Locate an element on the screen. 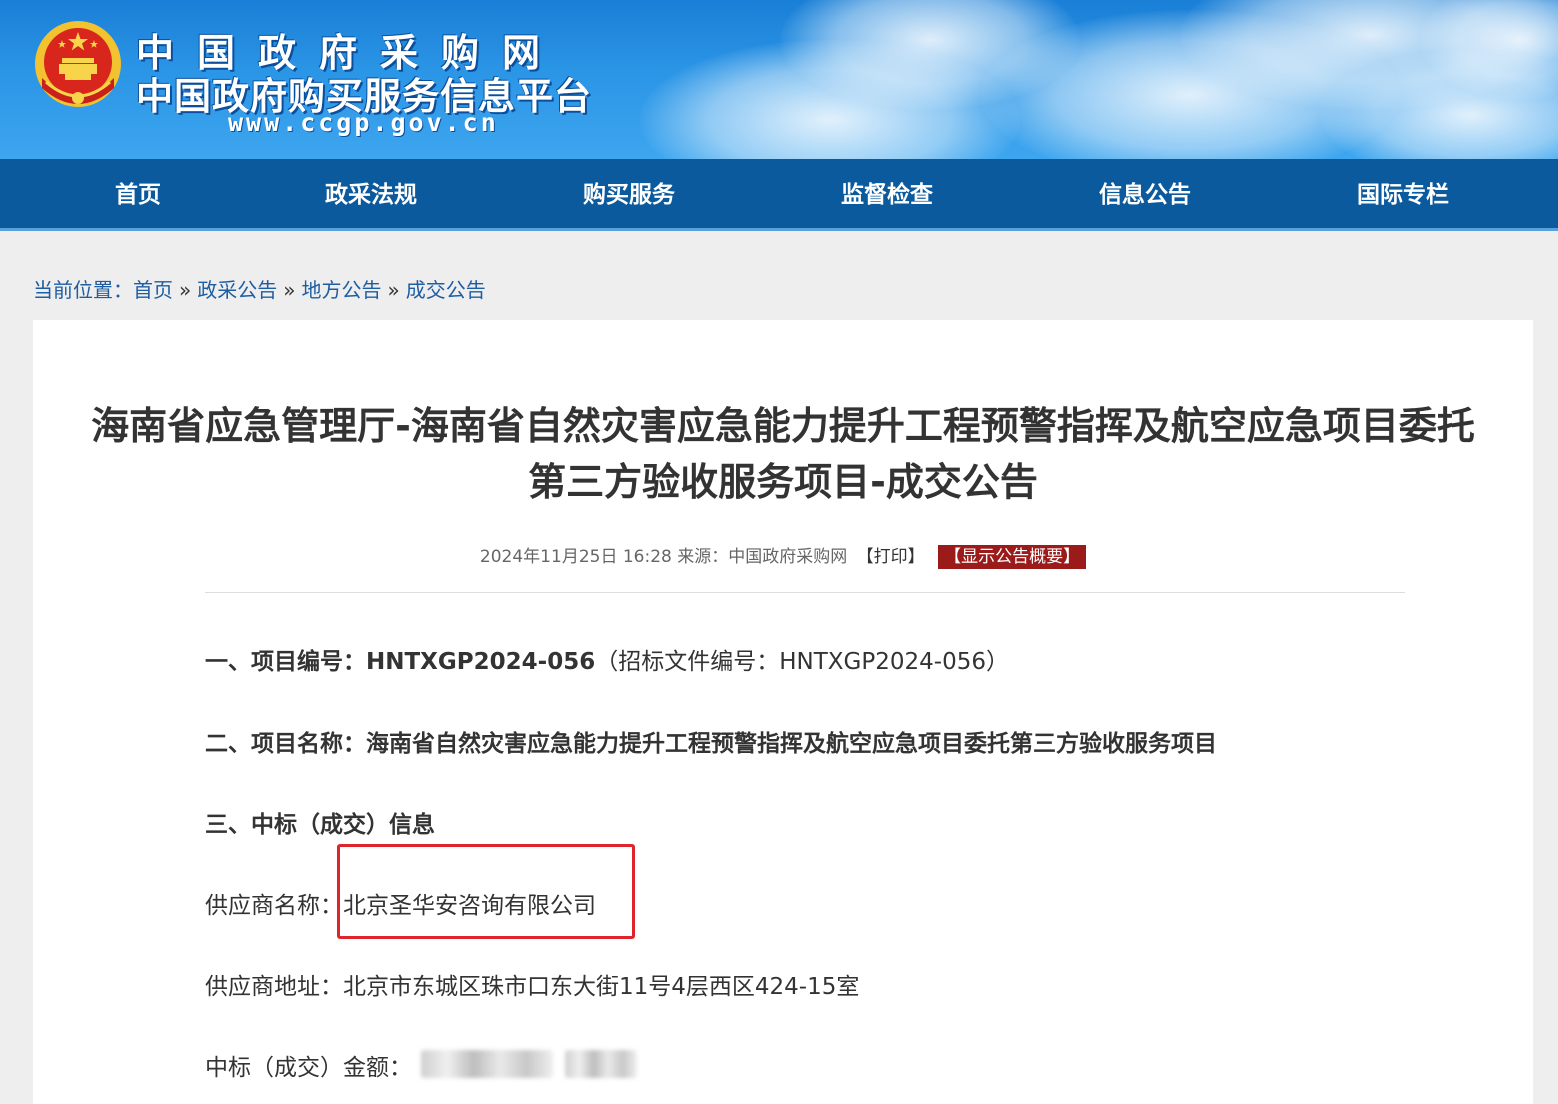  supplier-highlight-box is located at coordinates (486, 891).